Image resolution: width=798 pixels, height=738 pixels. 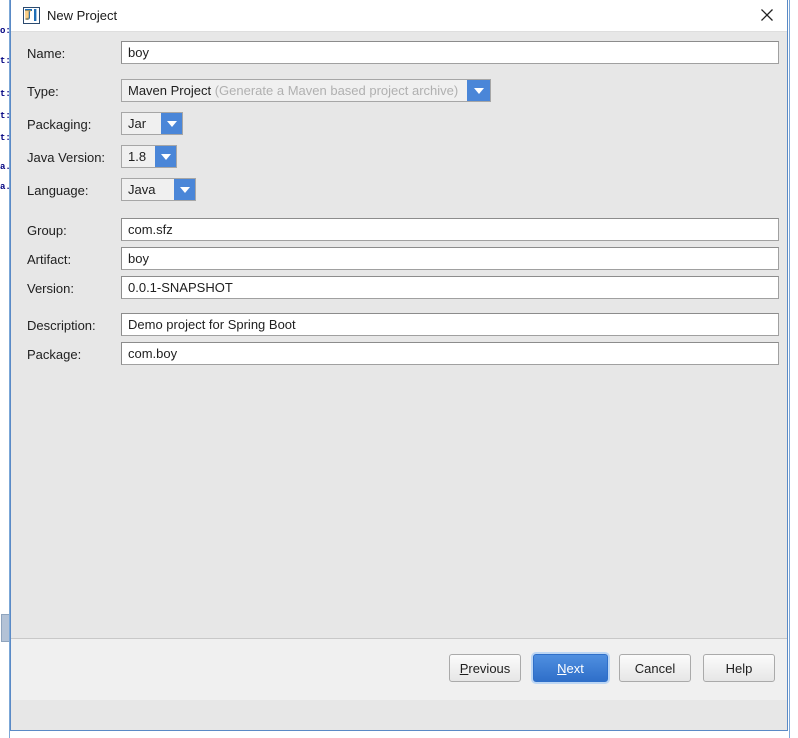 What do you see at coordinates (464, 668) in the screenshot?
I see `previous-button-mnemonic: P` at bounding box center [464, 668].